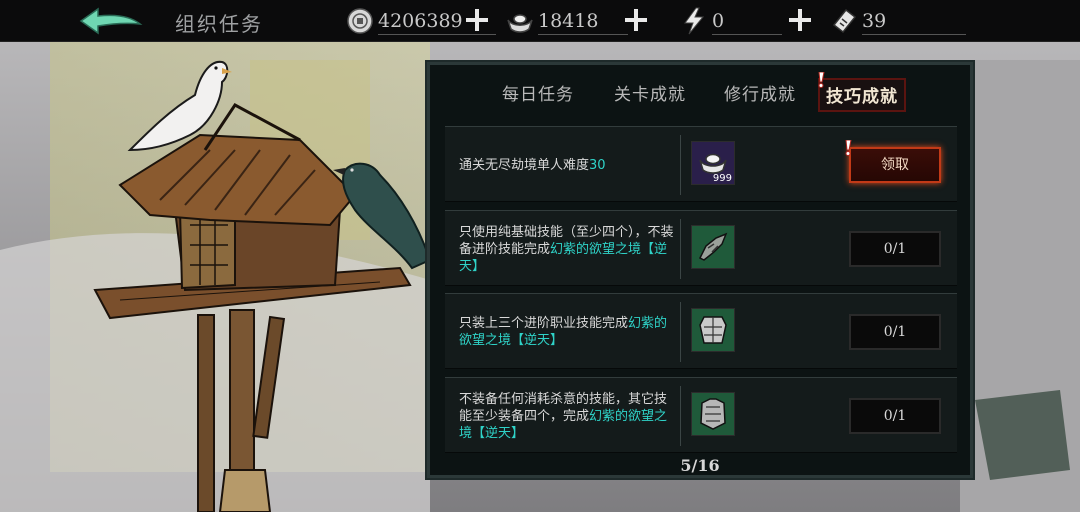 Image resolution: width=1080 pixels, height=512 pixels. I want to click on tab-stage-achievements: 关卡成就, so click(650, 95).